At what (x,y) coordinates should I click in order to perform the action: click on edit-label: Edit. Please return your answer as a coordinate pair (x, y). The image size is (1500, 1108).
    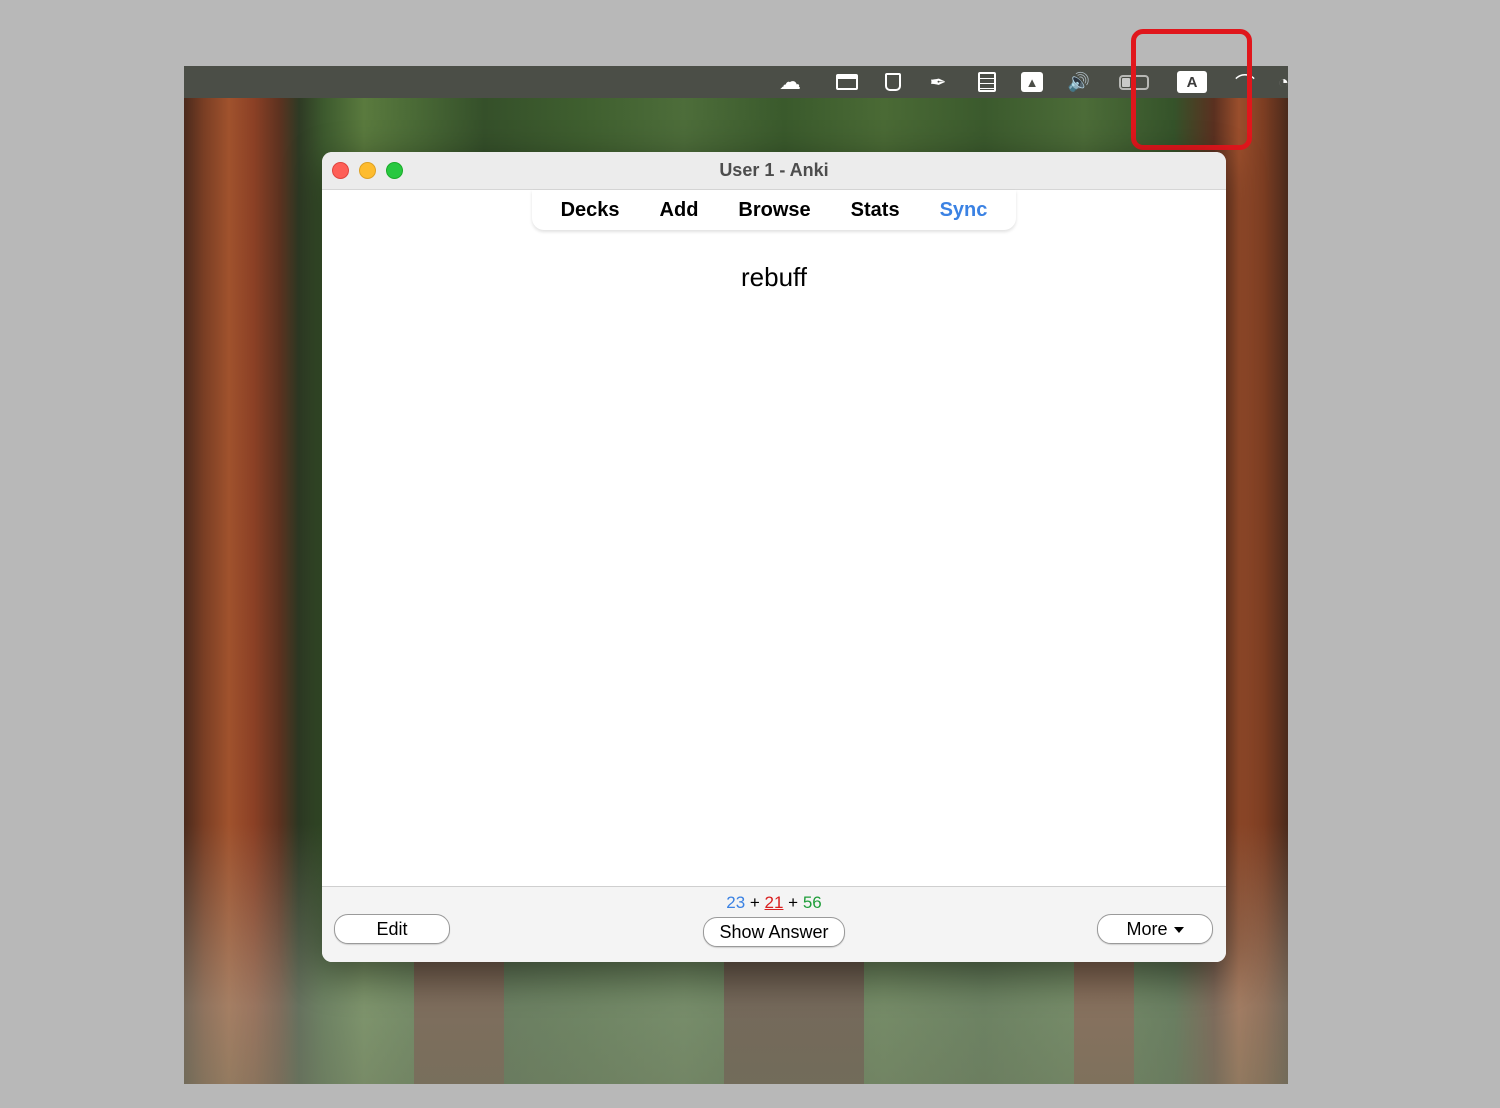
    Looking at the image, I should click on (392, 928).